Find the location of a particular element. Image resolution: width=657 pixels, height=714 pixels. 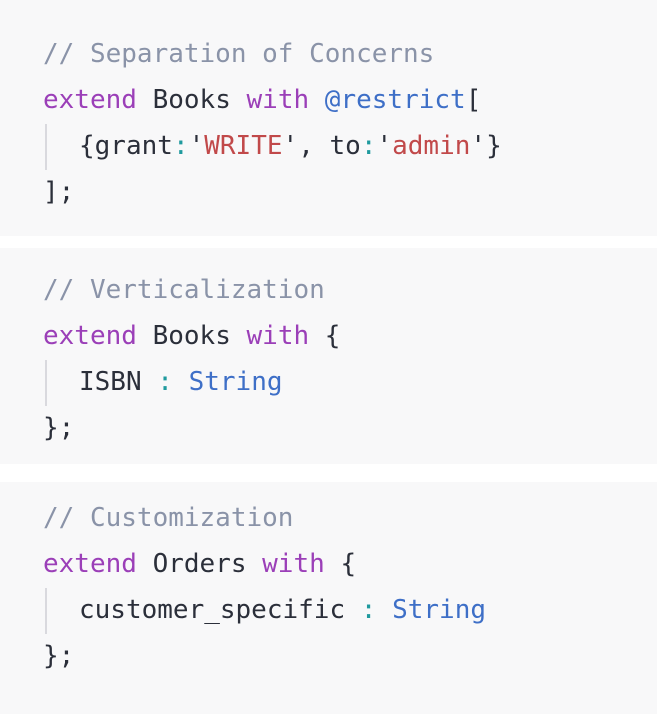

close-bracket: ]; is located at coordinates (59, 192).